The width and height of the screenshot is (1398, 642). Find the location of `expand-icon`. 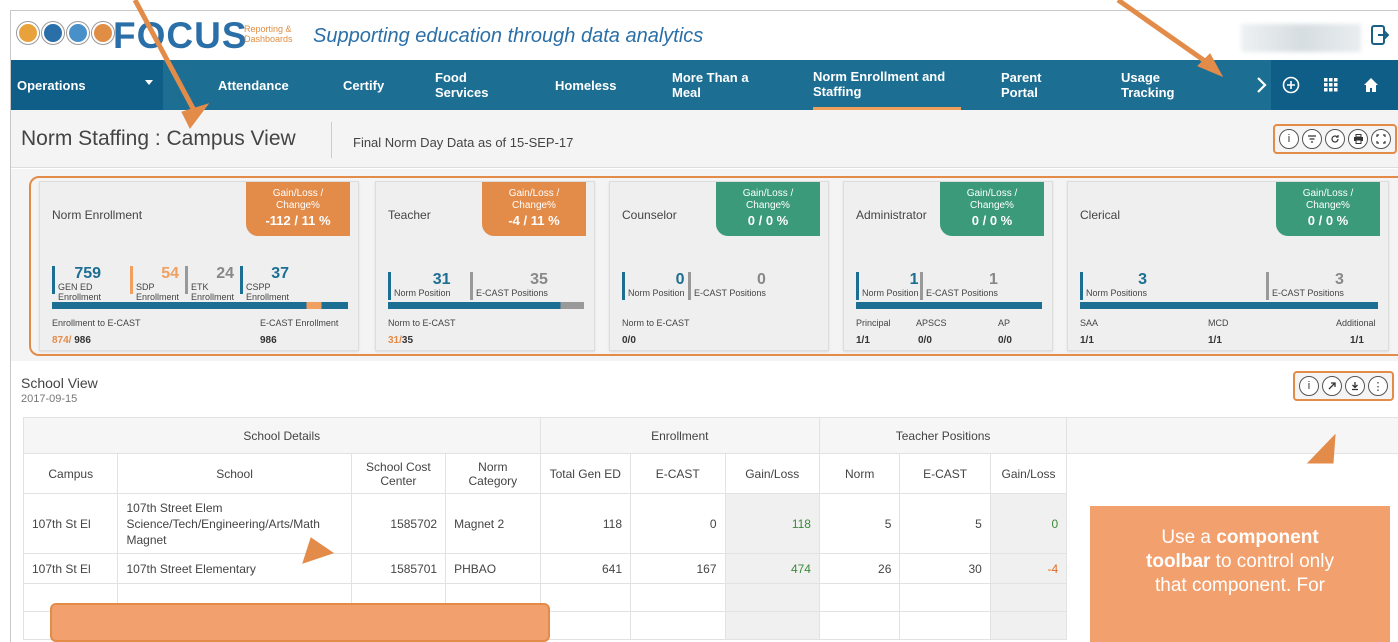

expand-icon is located at coordinates (1332, 386).